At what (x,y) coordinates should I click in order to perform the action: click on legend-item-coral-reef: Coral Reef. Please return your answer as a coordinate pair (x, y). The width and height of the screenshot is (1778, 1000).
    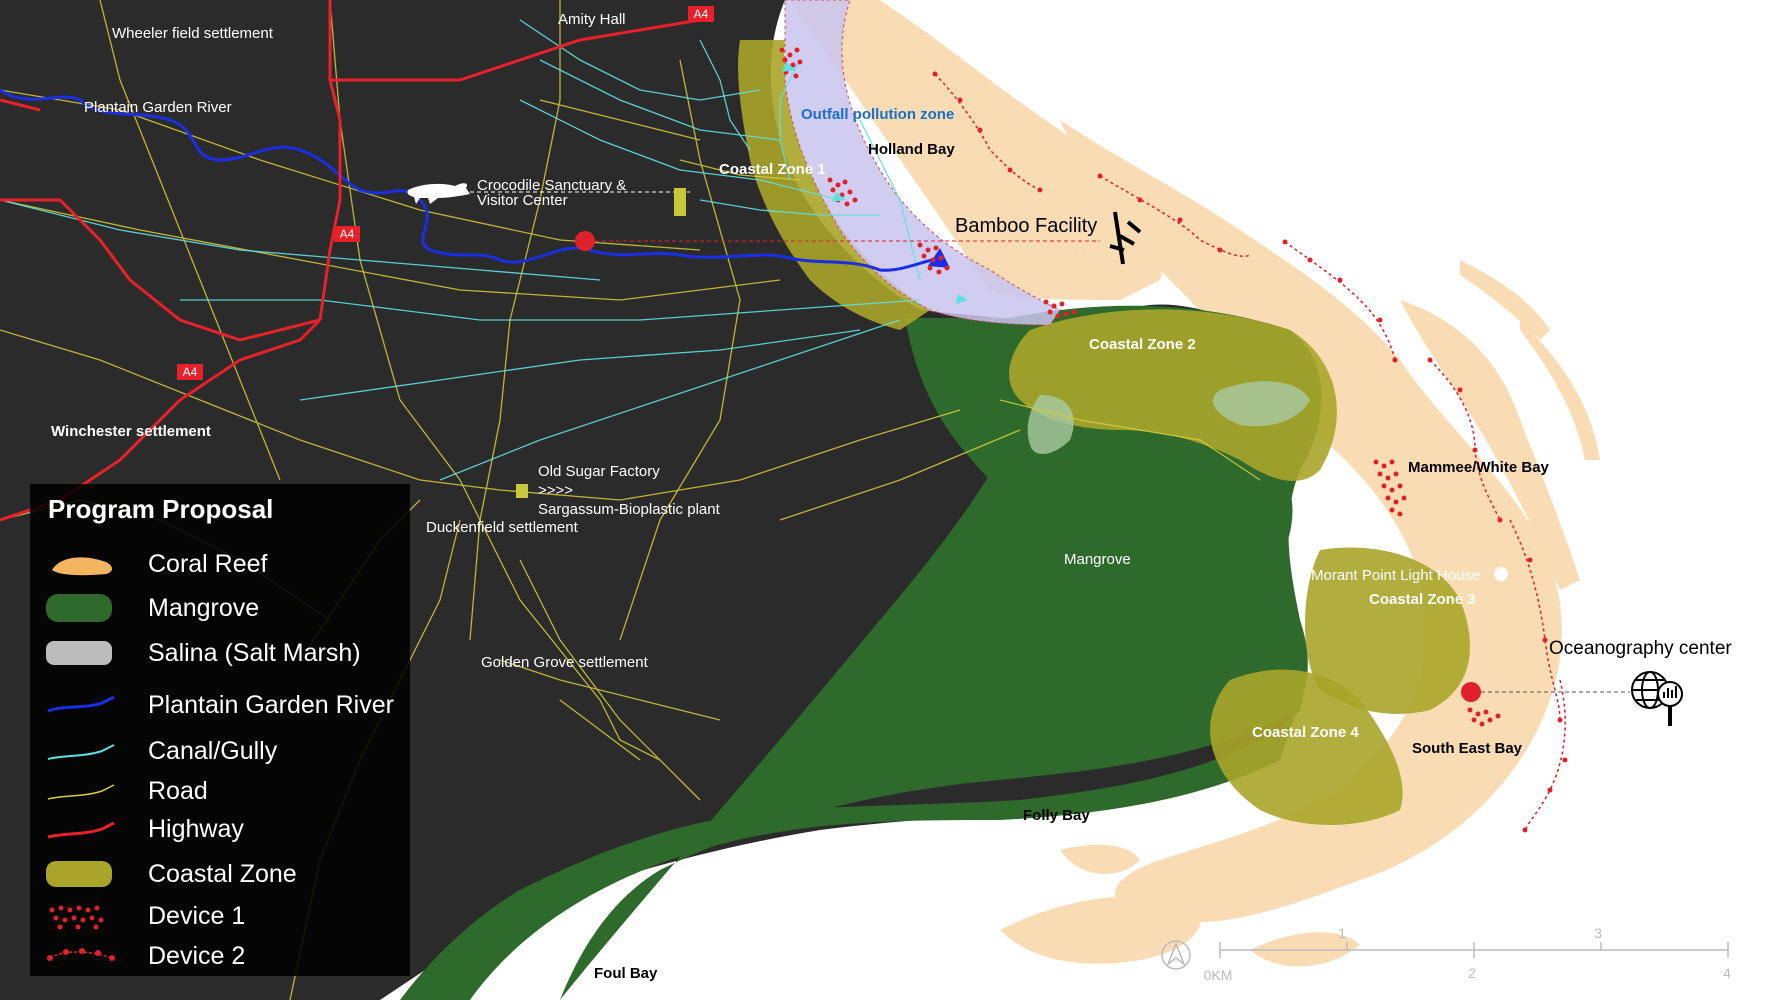
    Looking at the image, I should click on (220, 564).